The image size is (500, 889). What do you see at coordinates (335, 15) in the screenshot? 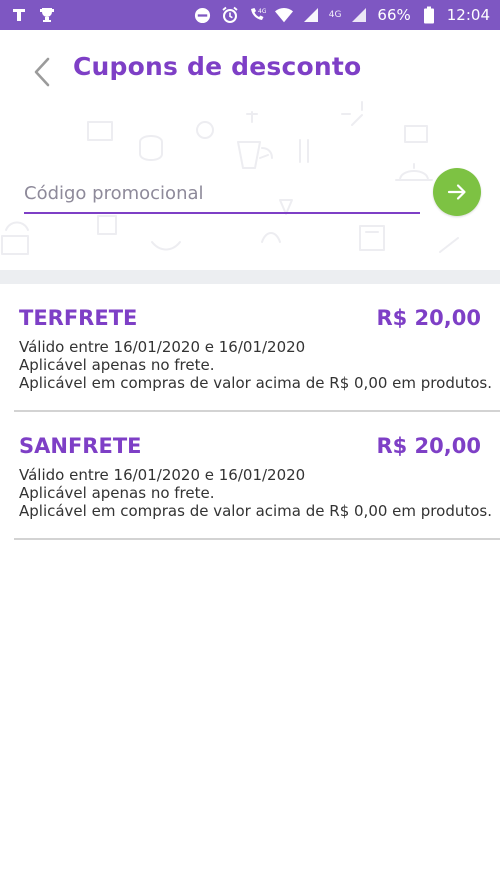
I see `network-type-label: 4G` at bounding box center [335, 15].